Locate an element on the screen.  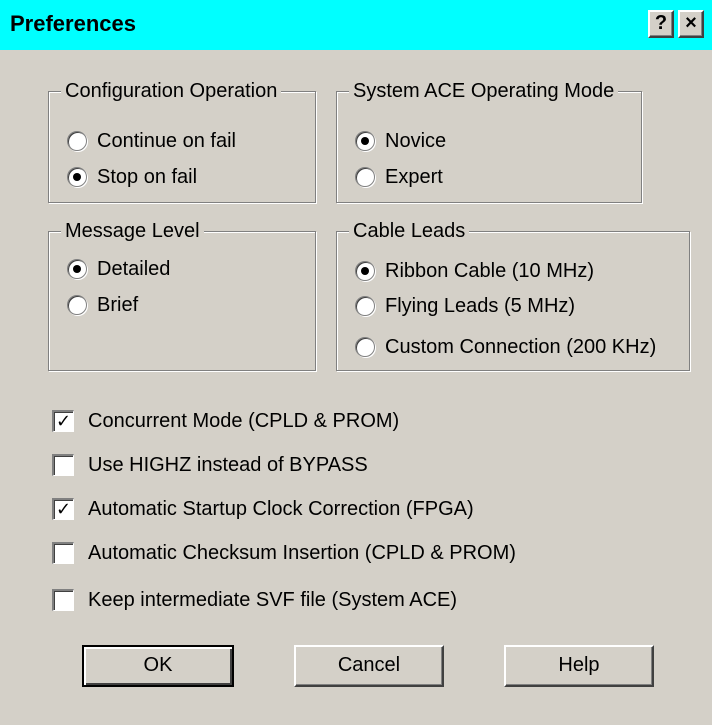
checkbox-label: Keep intermediate SVF file (System ACE) is located at coordinates (273, 599).